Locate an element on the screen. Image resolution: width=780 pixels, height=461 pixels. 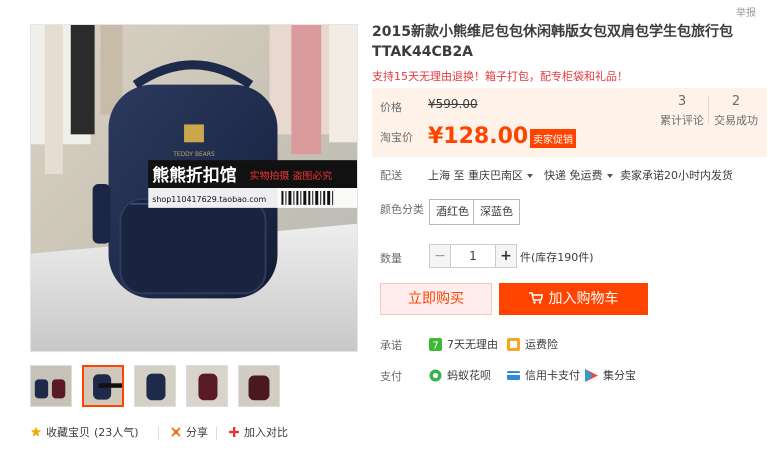
sku-label: 颜色分类 is located at coordinates (402, 209).